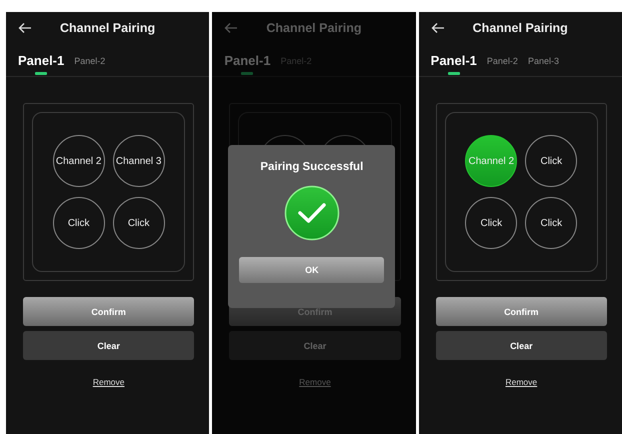  Describe the element at coordinates (78, 161) in the screenshot. I see `channel-button: Channel 2` at that location.